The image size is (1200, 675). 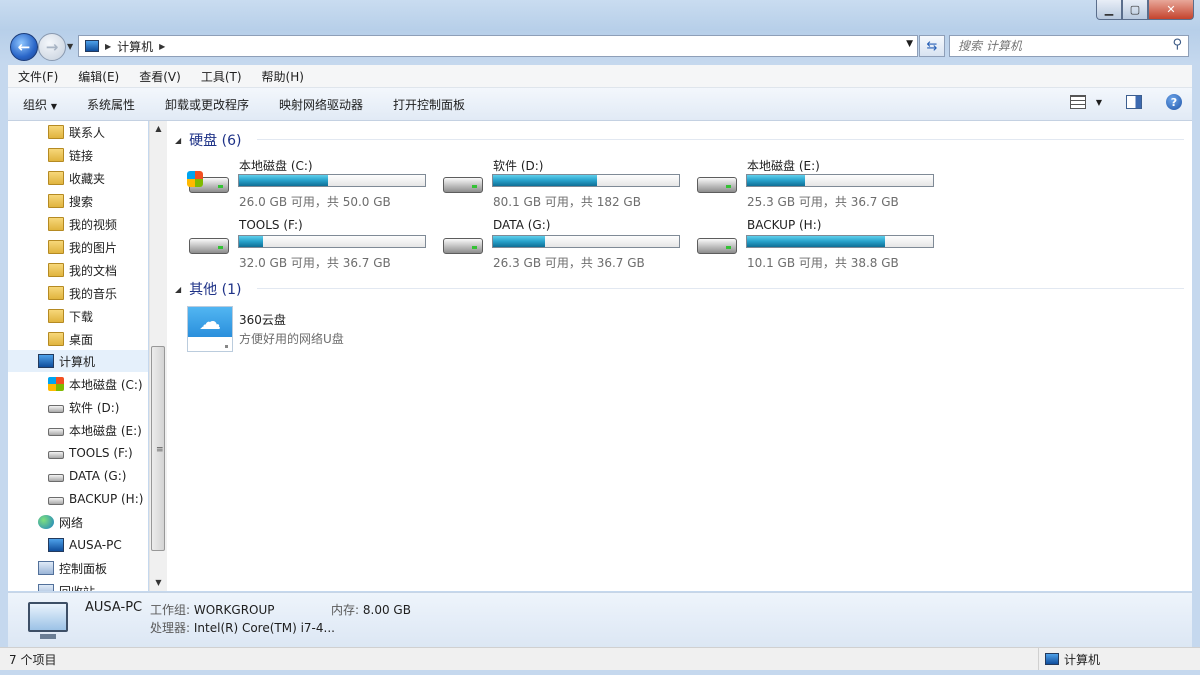 I want to click on status-location: 计算机, so click(x=1069, y=659).